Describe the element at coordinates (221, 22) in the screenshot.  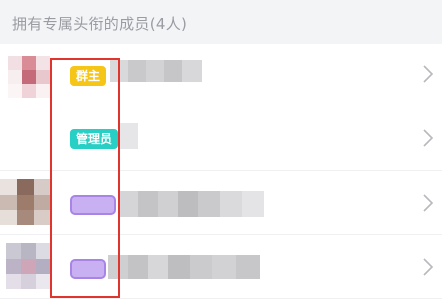
I see `section-header: 拥有专属头衔的成员(4人)` at that location.